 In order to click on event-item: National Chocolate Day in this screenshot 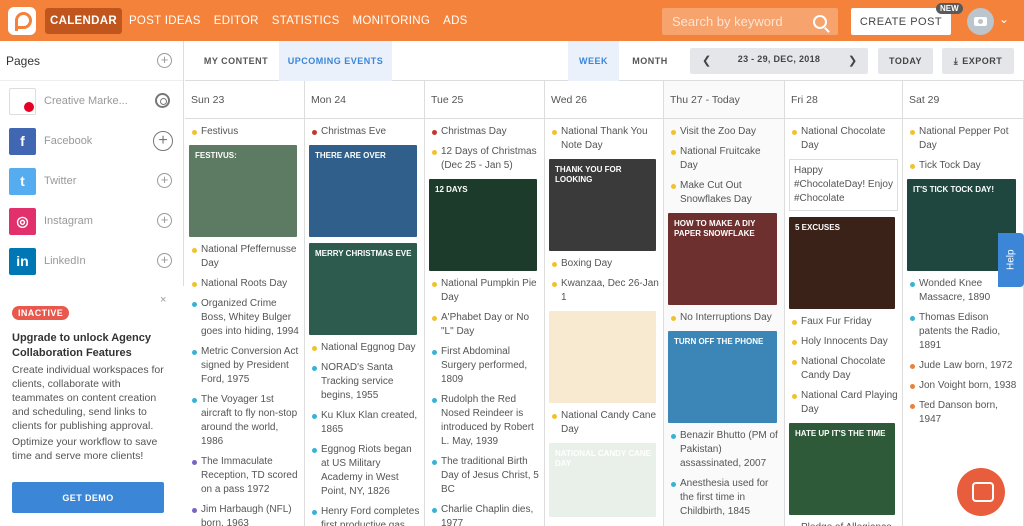, I will do `click(843, 139)`.